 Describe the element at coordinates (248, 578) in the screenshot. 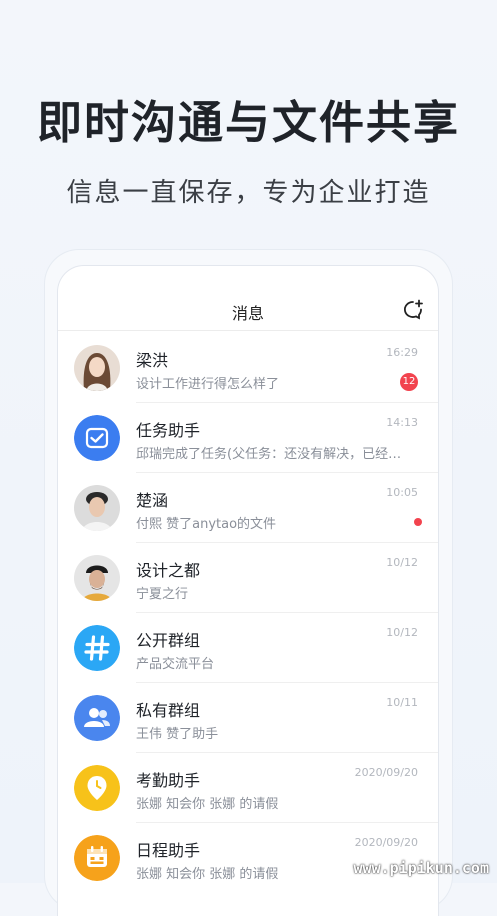

I see `conversation-item: 设计之都 宁夏之行 10/12` at that location.